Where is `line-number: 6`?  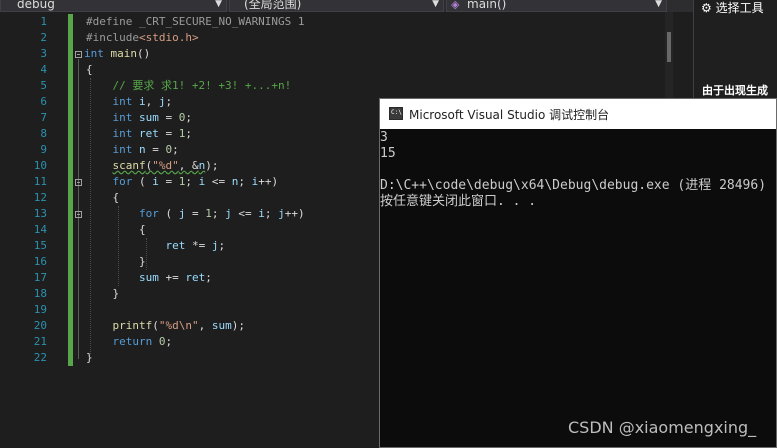
line-number: 6 is located at coordinates (43, 101).